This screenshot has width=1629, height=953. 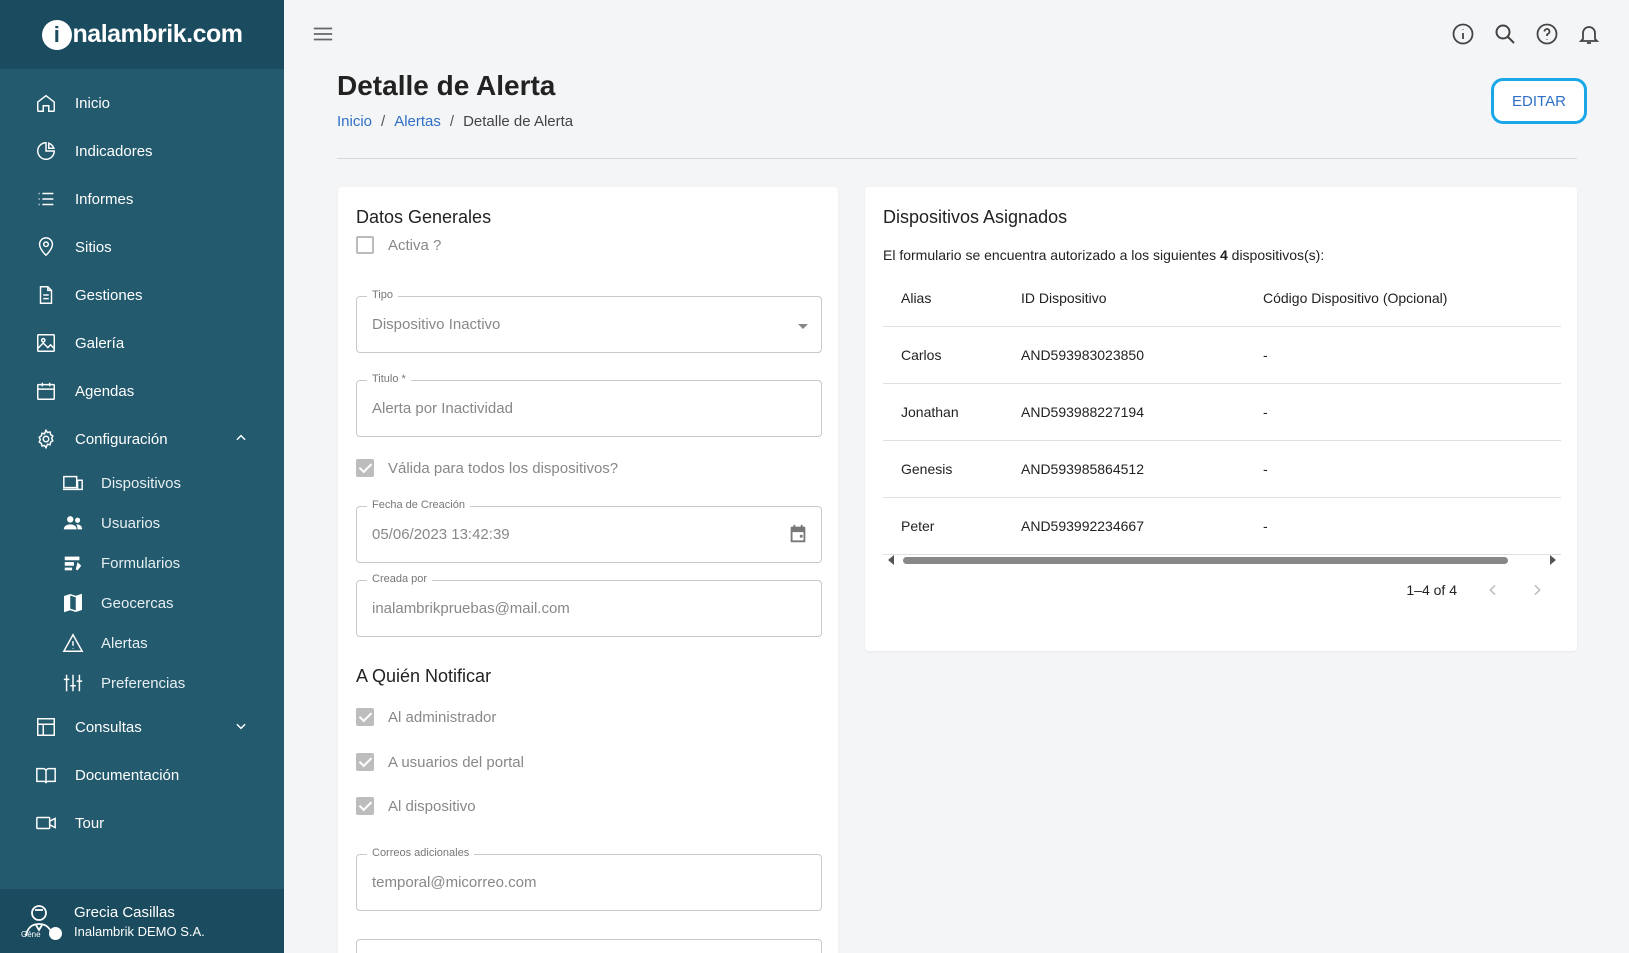 What do you see at coordinates (1537, 590) in the screenshot?
I see `next-page-icon` at bounding box center [1537, 590].